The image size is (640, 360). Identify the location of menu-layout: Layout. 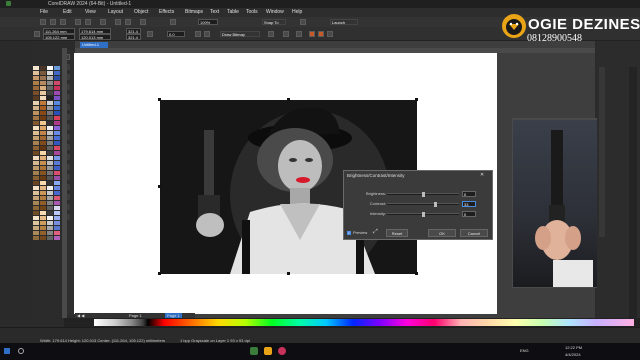
(115, 12).